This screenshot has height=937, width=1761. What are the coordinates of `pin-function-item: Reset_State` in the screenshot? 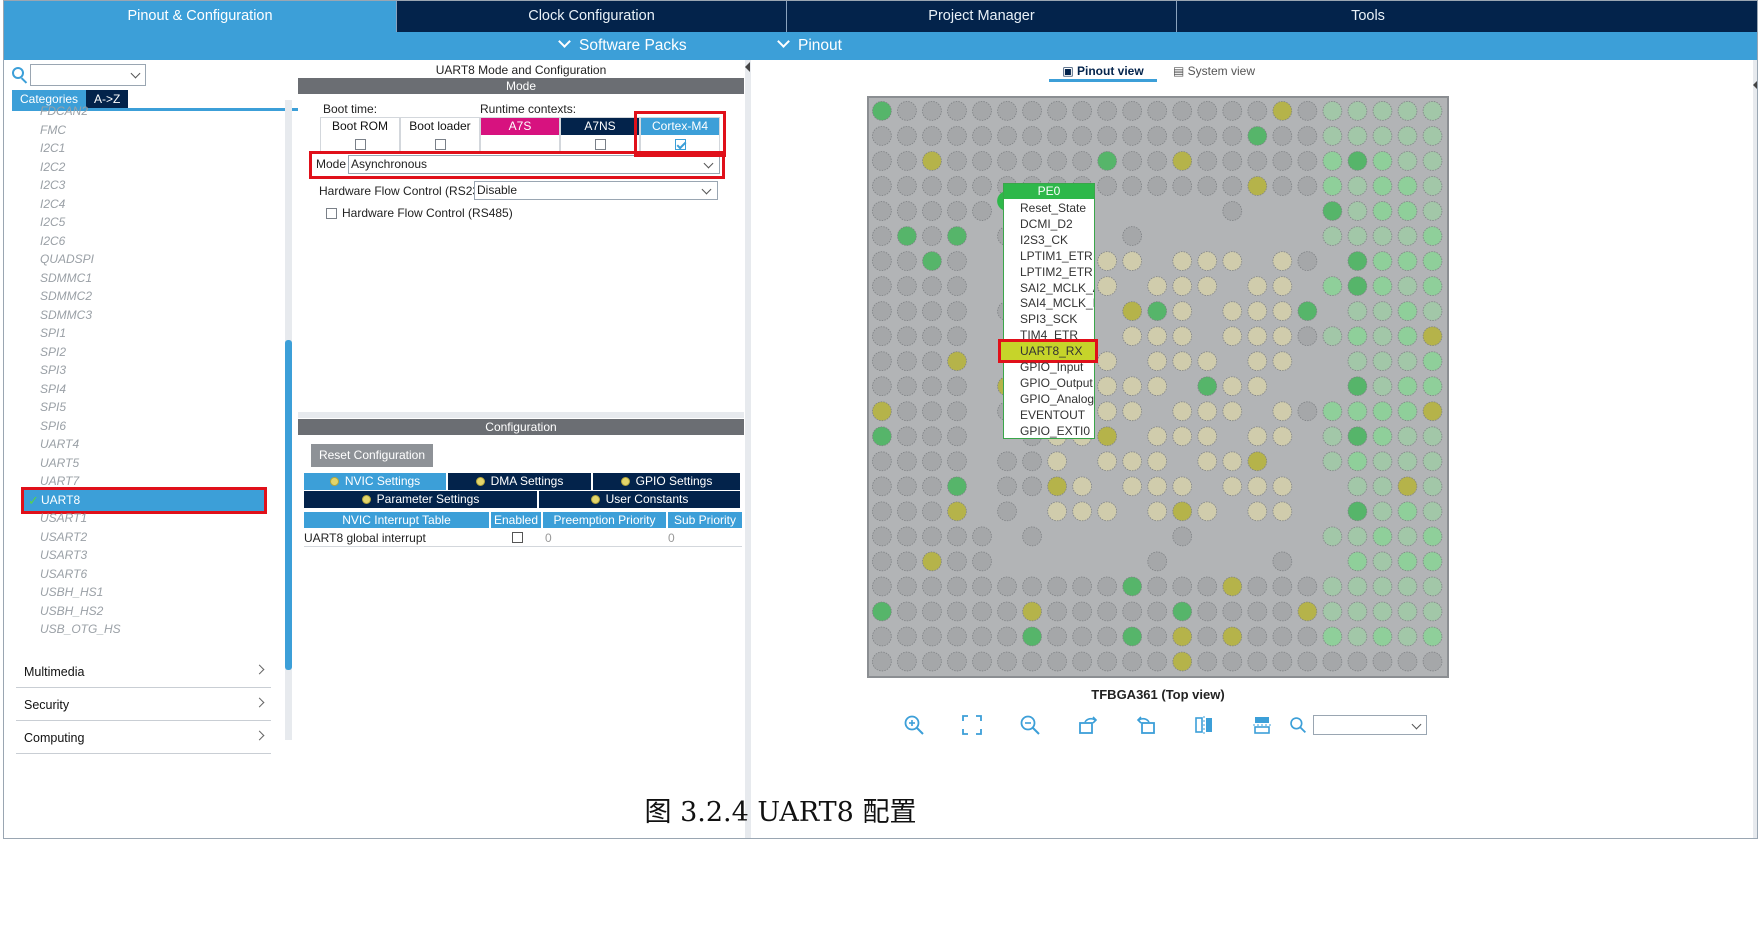 It's located at (1057, 208).